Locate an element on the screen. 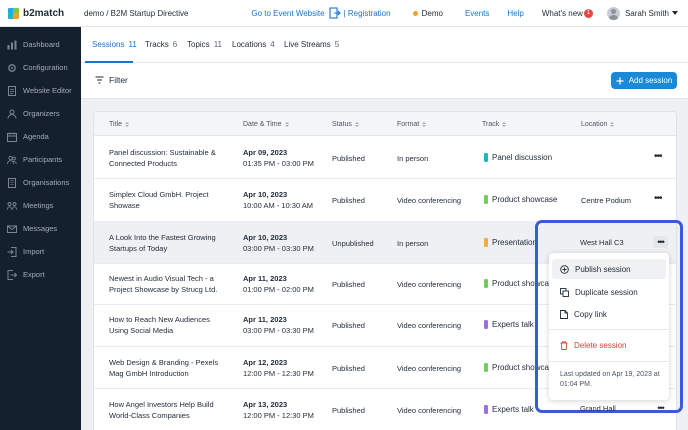  column-status: Status is located at coordinates (345, 124).